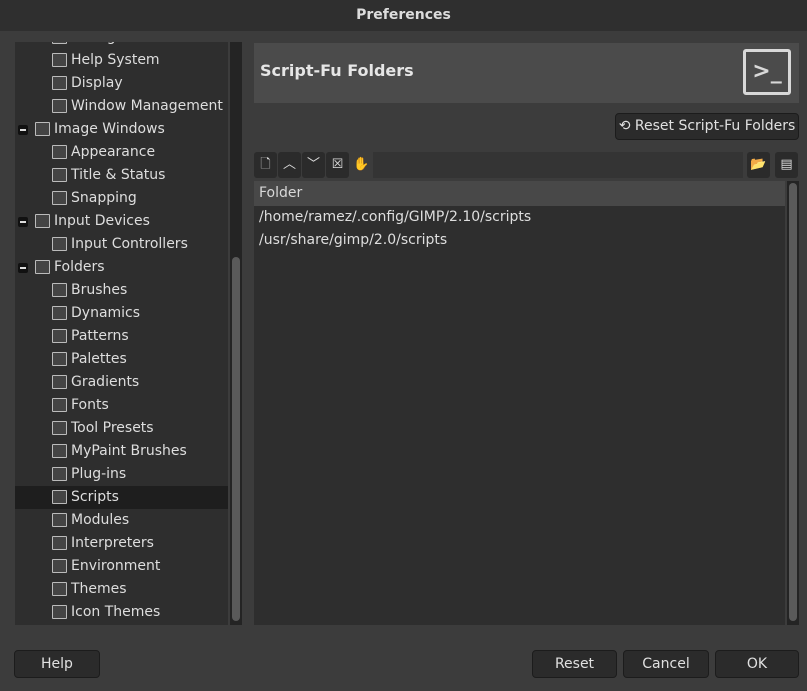 The height and width of the screenshot is (691, 807). Describe the element at coordinates (715, 126) in the screenshot. I see `reset-folders-label: Reset Script-Fu Folders` at that location.